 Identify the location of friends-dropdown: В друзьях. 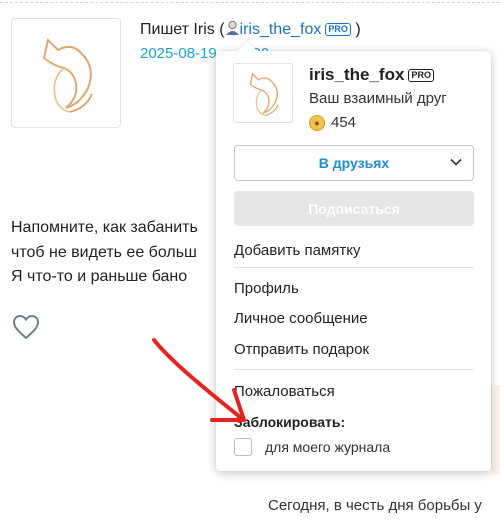
(354, 163).